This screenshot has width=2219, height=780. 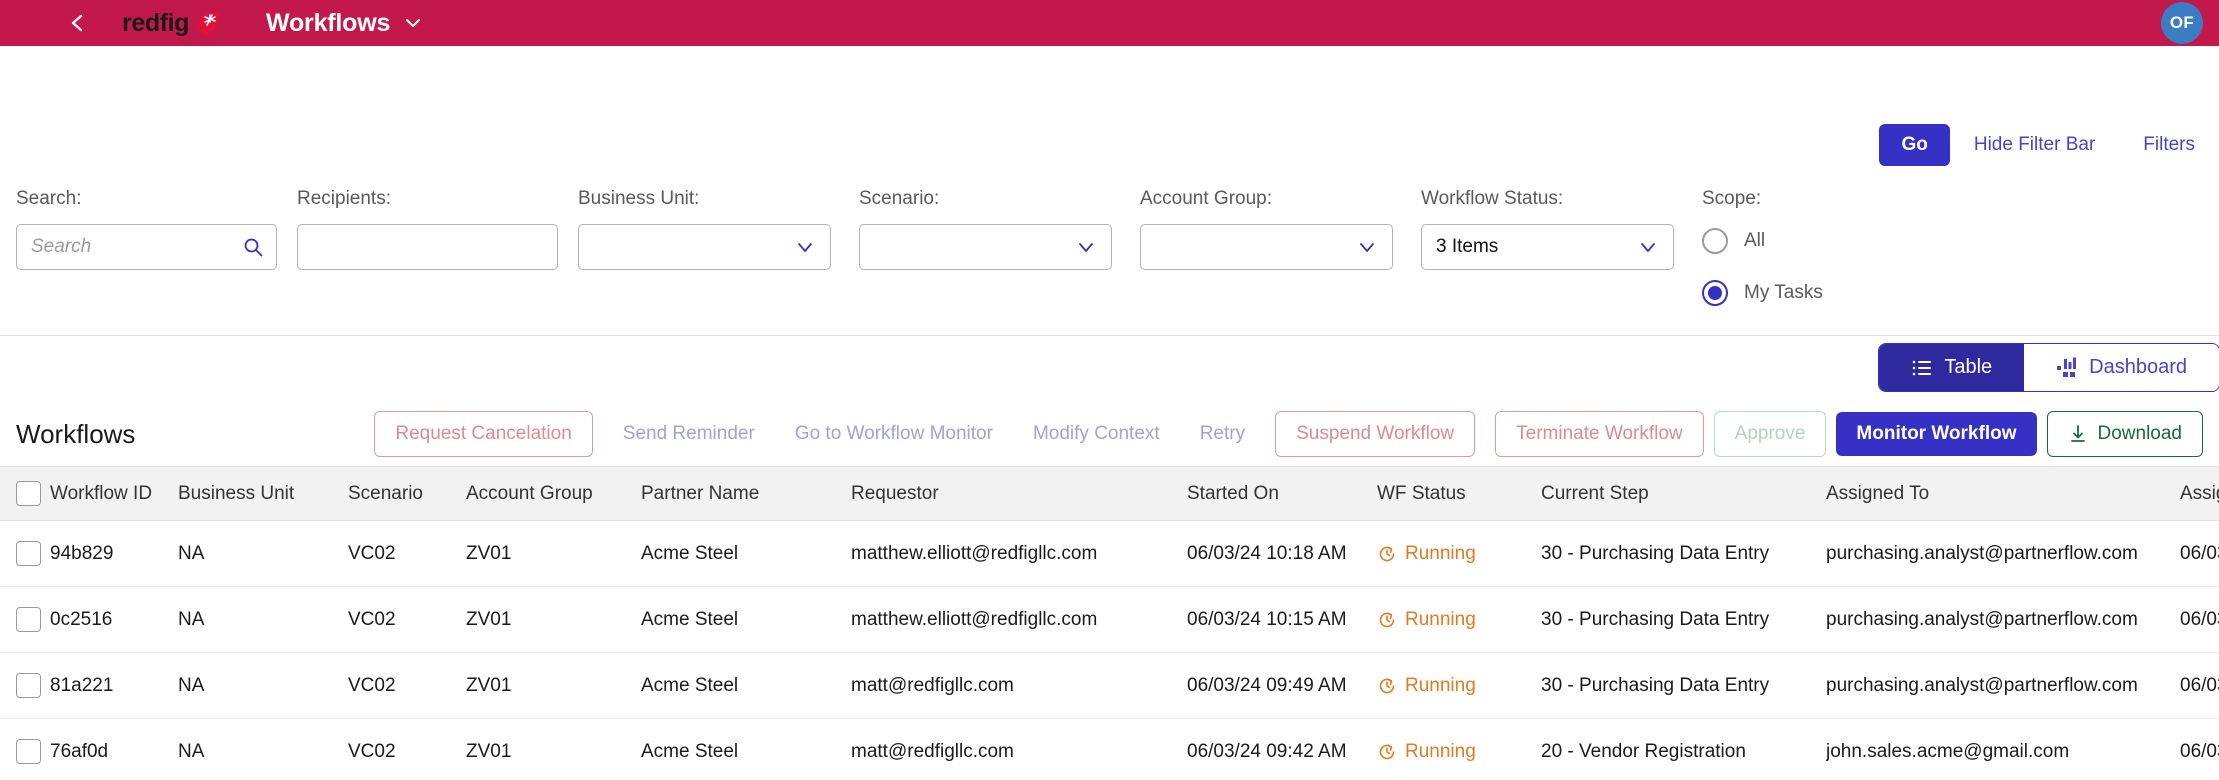 I want to click on scope-radio-my-tasks: My Tasks, so click(x=1762, y=293).